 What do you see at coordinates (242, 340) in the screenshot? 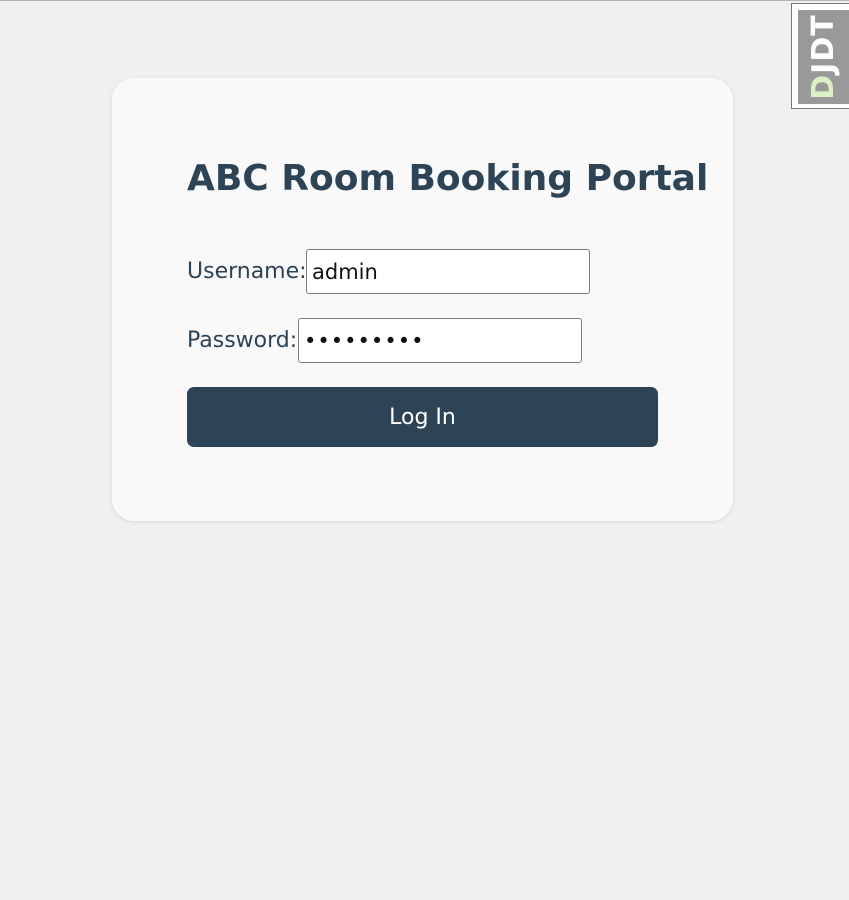
I see `password-label: Password:` at bounding box center [242, 340].